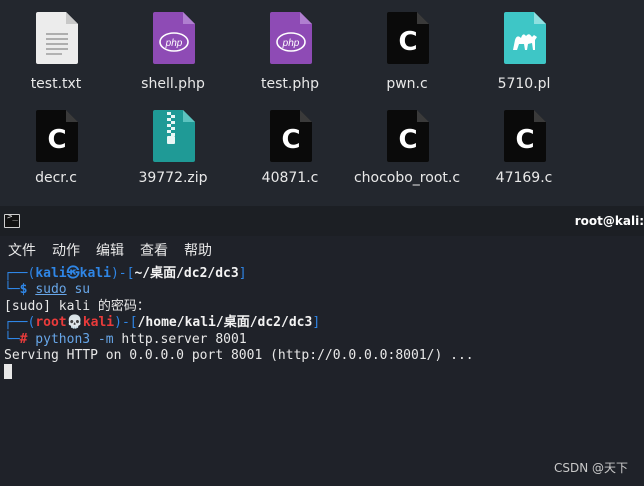 The height and width of the screenshot is (486, 644). Describe the element at coordinates (77, 306) in the screenshot. I see `output-line: [sudo] kali 的密码：` at that location.